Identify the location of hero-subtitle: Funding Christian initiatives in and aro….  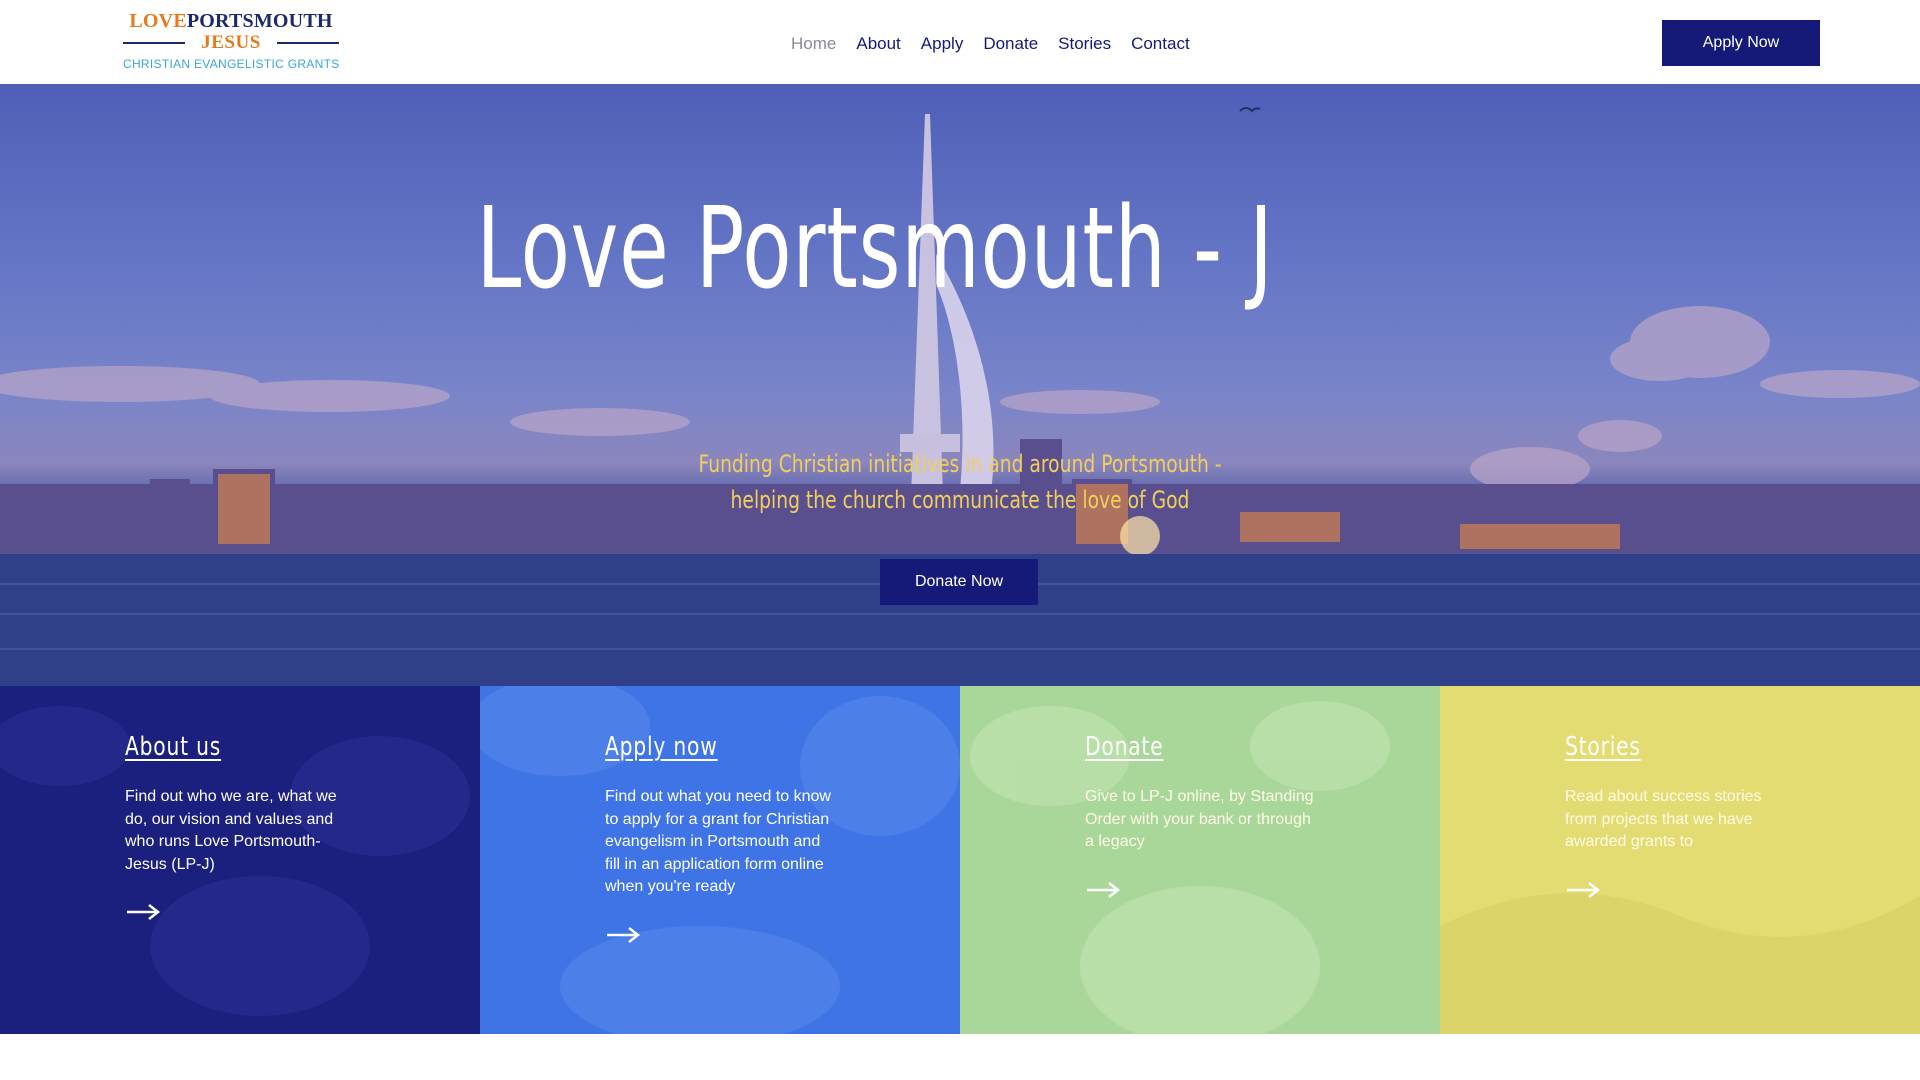
(960, 482).